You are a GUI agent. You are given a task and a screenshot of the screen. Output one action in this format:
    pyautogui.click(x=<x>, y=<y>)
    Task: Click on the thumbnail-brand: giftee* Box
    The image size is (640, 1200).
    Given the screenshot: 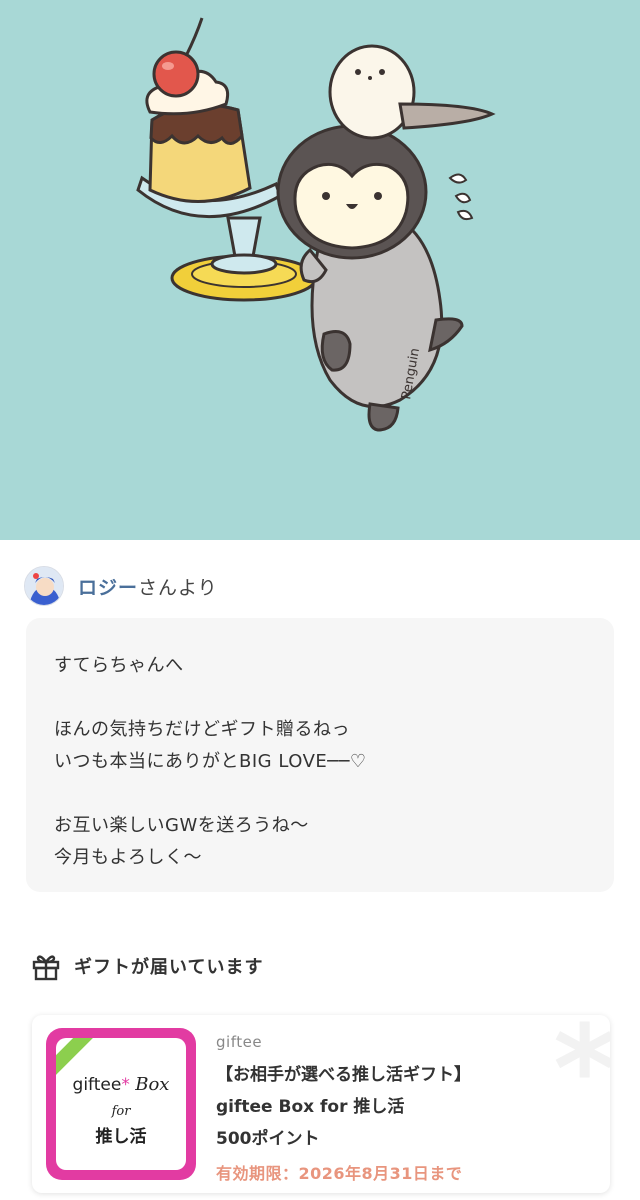 What is the action you would take?
    pyautogui.click(x=121, y=1084)
    